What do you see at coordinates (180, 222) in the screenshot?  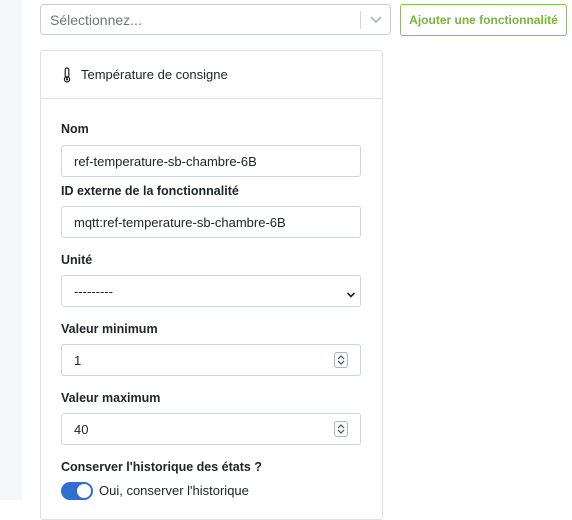 I see `external-id-value: mqtt:ref-temperature-sb-chambre-6B` at bounding box center [180, 222].